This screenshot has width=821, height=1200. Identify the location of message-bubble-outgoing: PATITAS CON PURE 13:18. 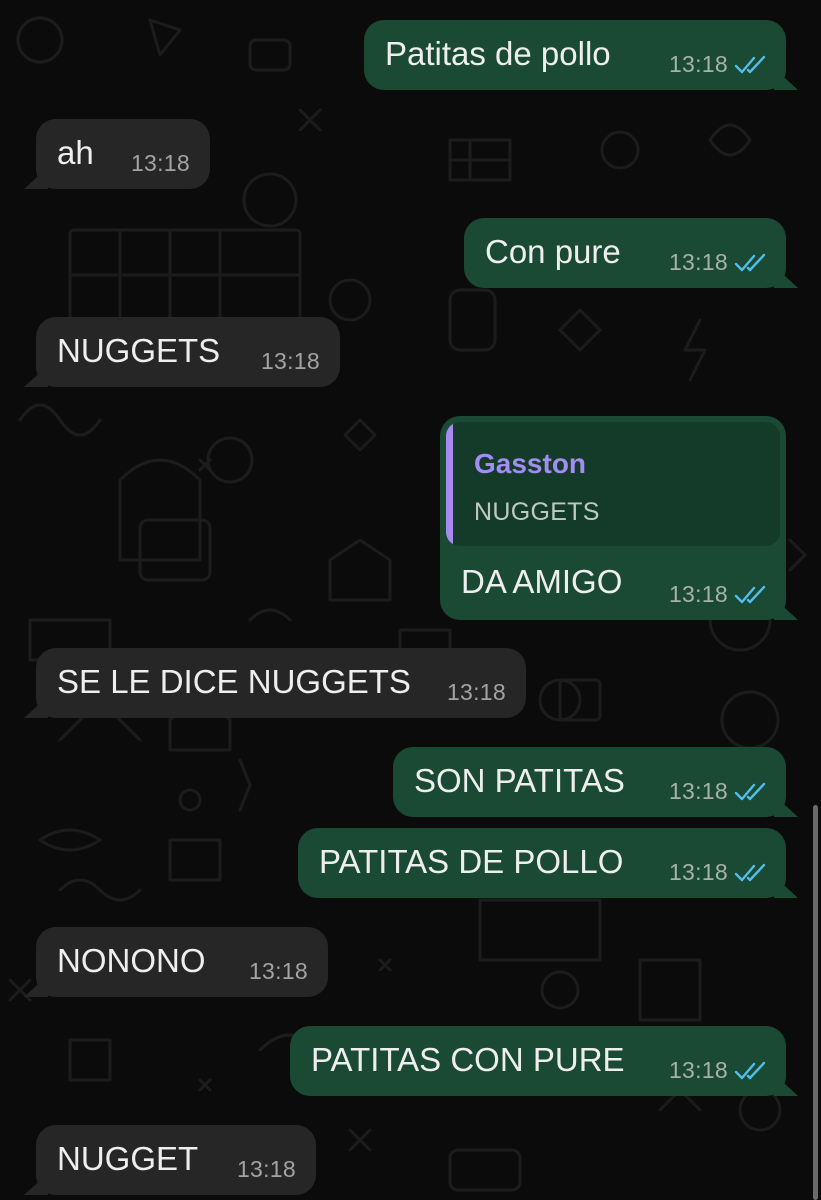
(538, 1061).